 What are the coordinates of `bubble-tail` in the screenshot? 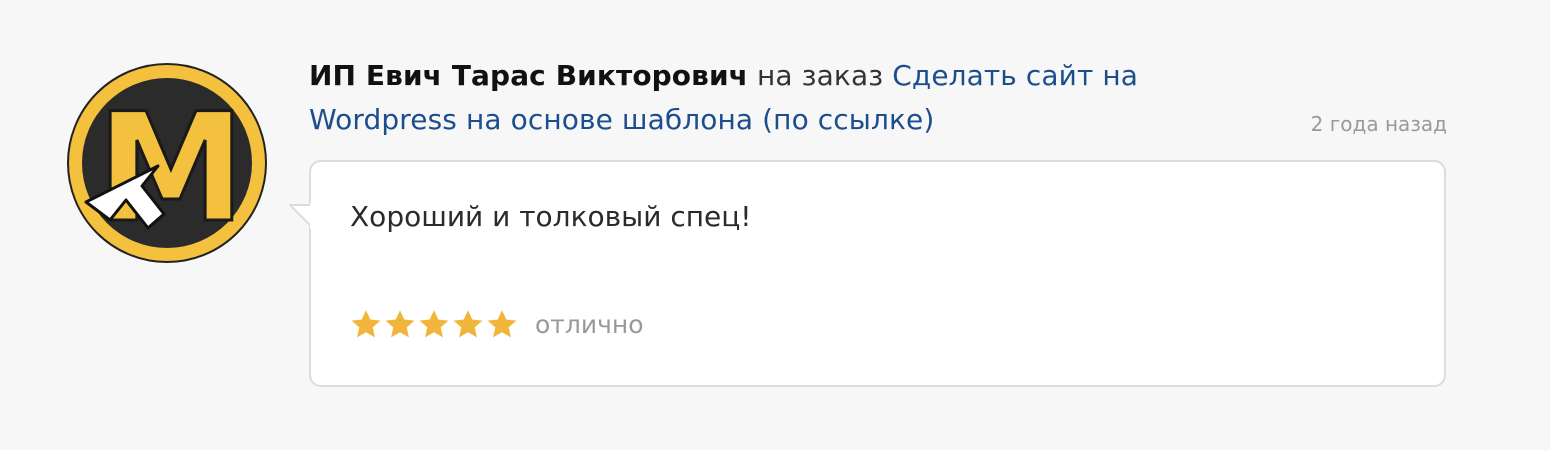 It's located at (300, 216).